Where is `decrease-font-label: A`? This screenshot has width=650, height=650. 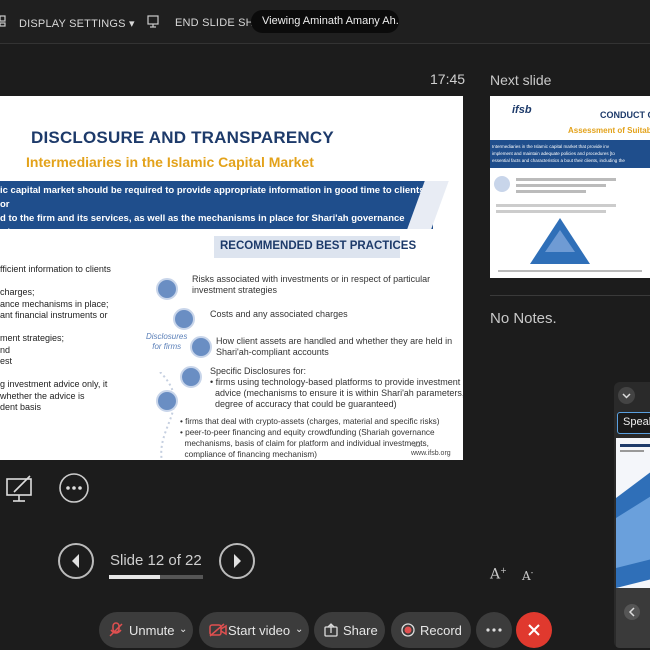
decrease-font-label: A is located at coordinates (526, 576).